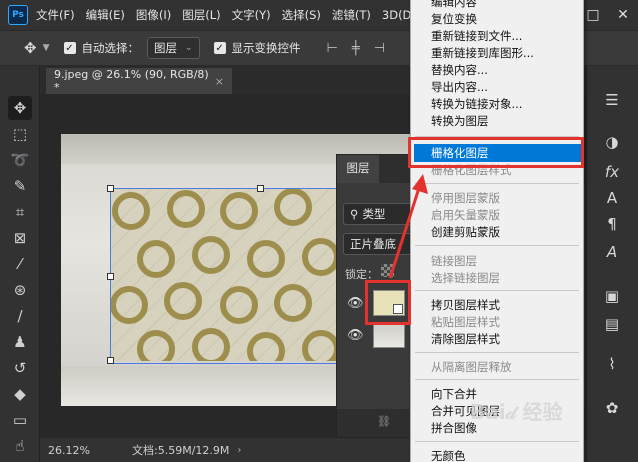 The width and height of the screenshot is (638, 462). Describe the element at coordinates (374, 214) in the screenshot. I see `layer-filter-value: 类型` at that location.